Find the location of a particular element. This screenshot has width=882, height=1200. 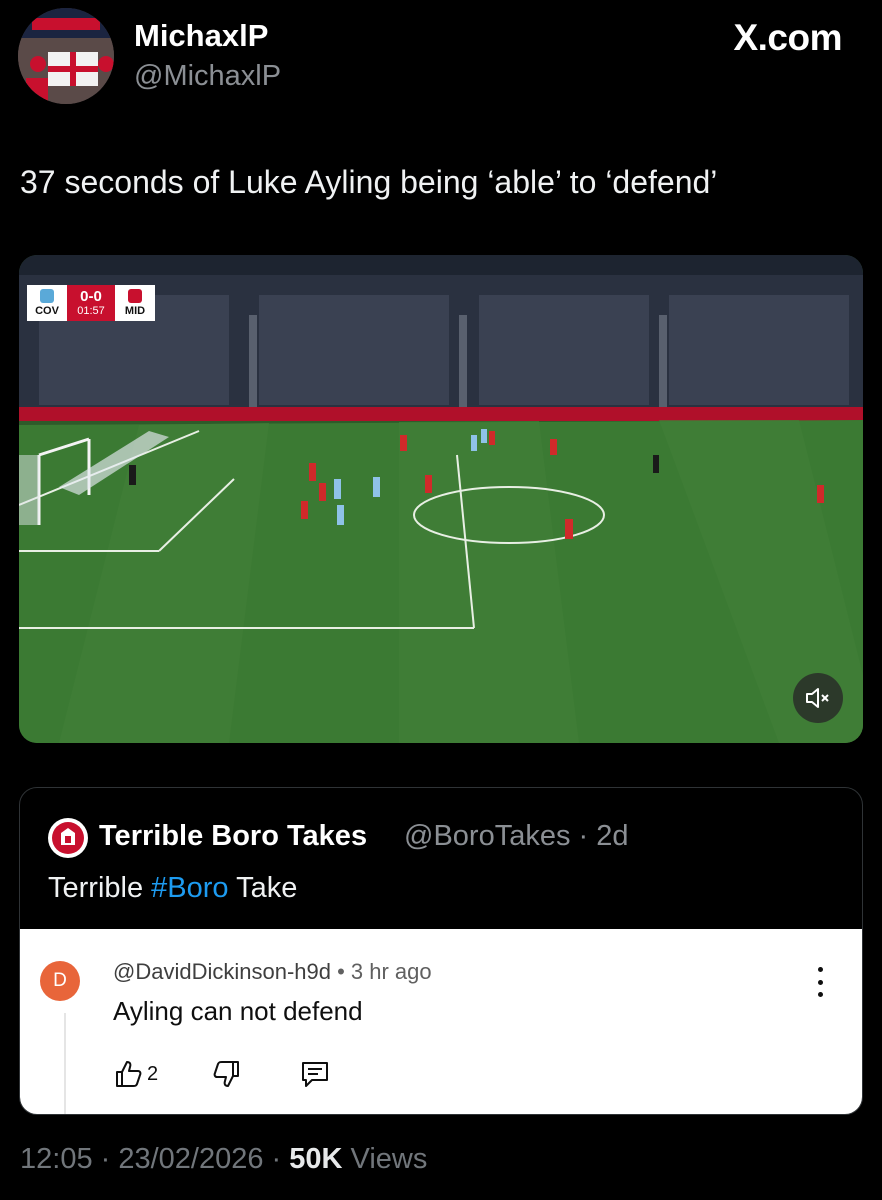

commenter-handle: @DavidDickinson-h9d is located at coordinates (222, 971).